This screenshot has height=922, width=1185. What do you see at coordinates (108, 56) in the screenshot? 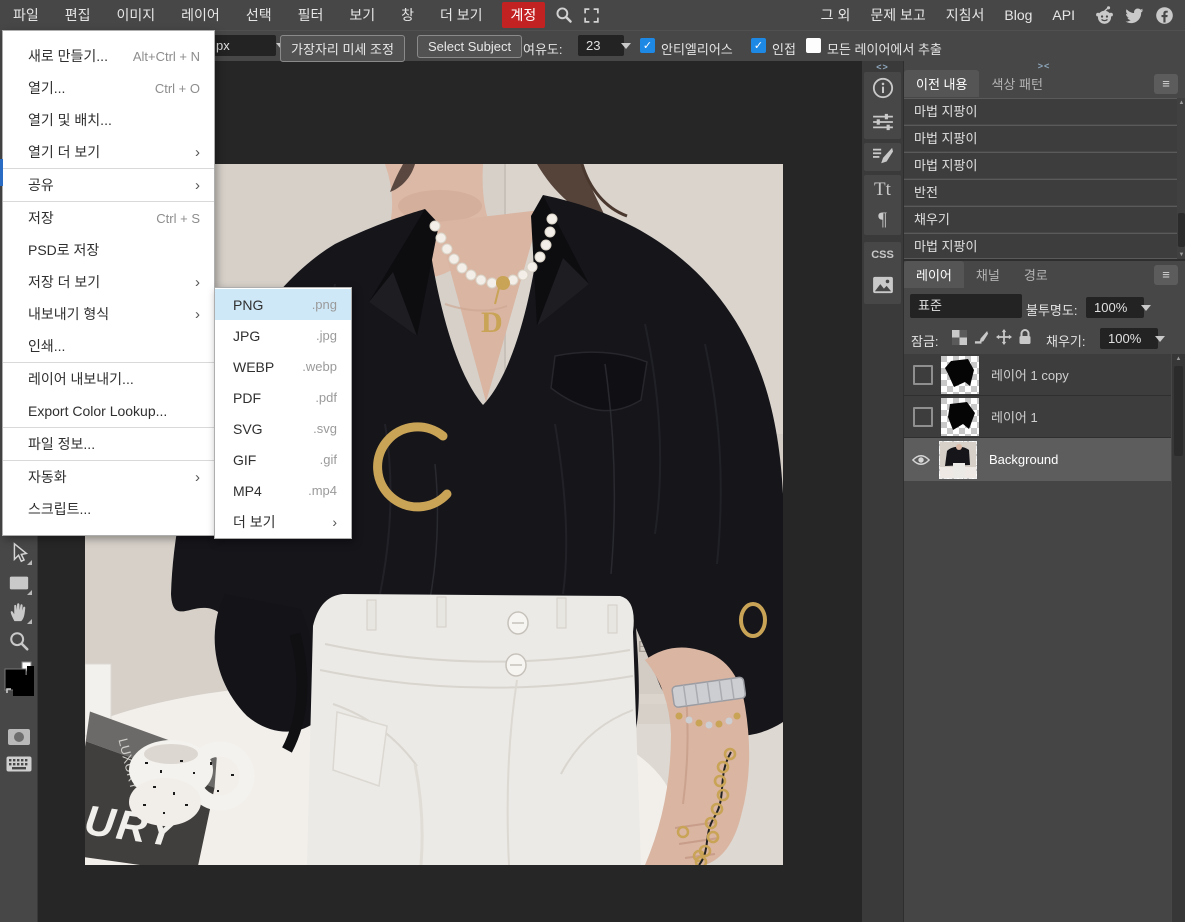
I see `menu-item-new: 새로 만들기... Alt+Ctrl + N` at bounding box center [108, 56].